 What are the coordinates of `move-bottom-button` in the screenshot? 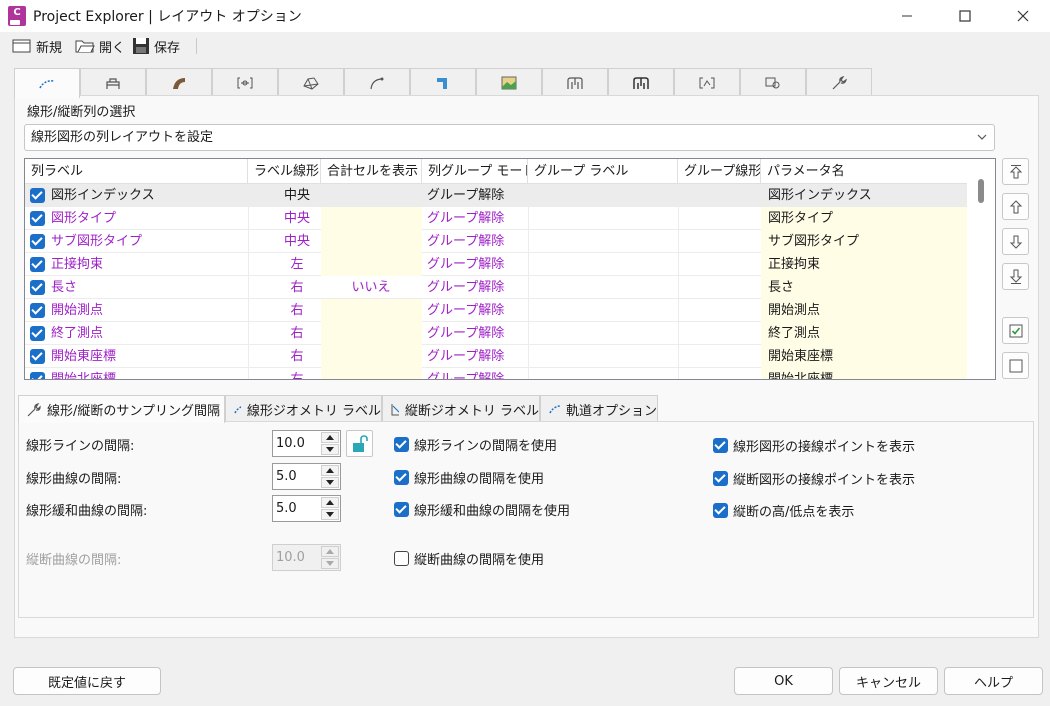 It's located at (1015, 276).